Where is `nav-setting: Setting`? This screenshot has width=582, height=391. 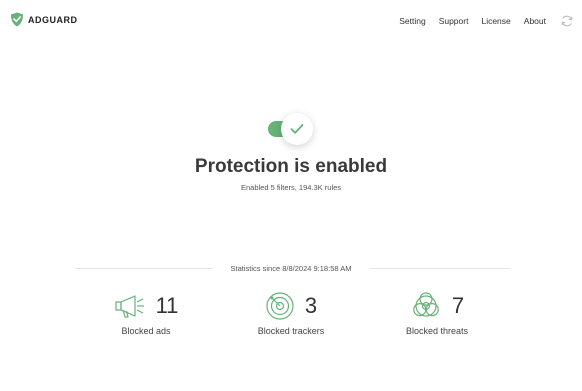
nav-setting: Setting is located at coordinates (412, 21).